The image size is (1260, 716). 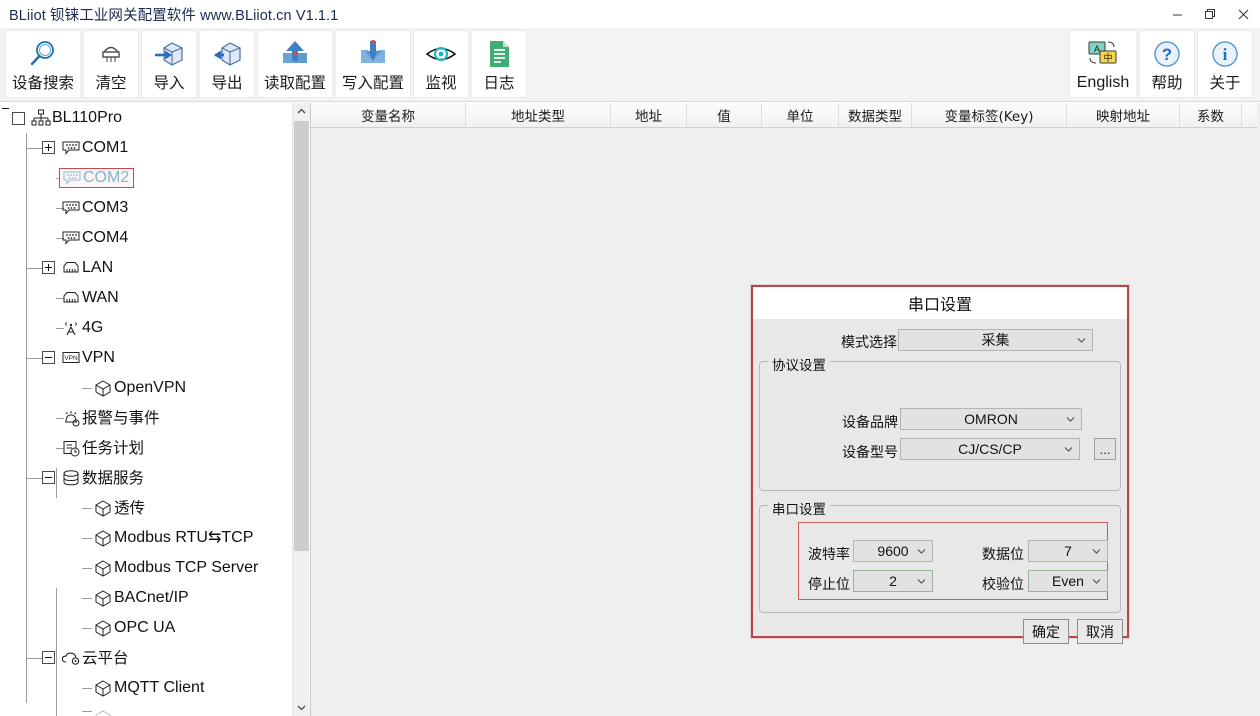 I want to click on tree-node: WAN, so click(x=89, y=298).